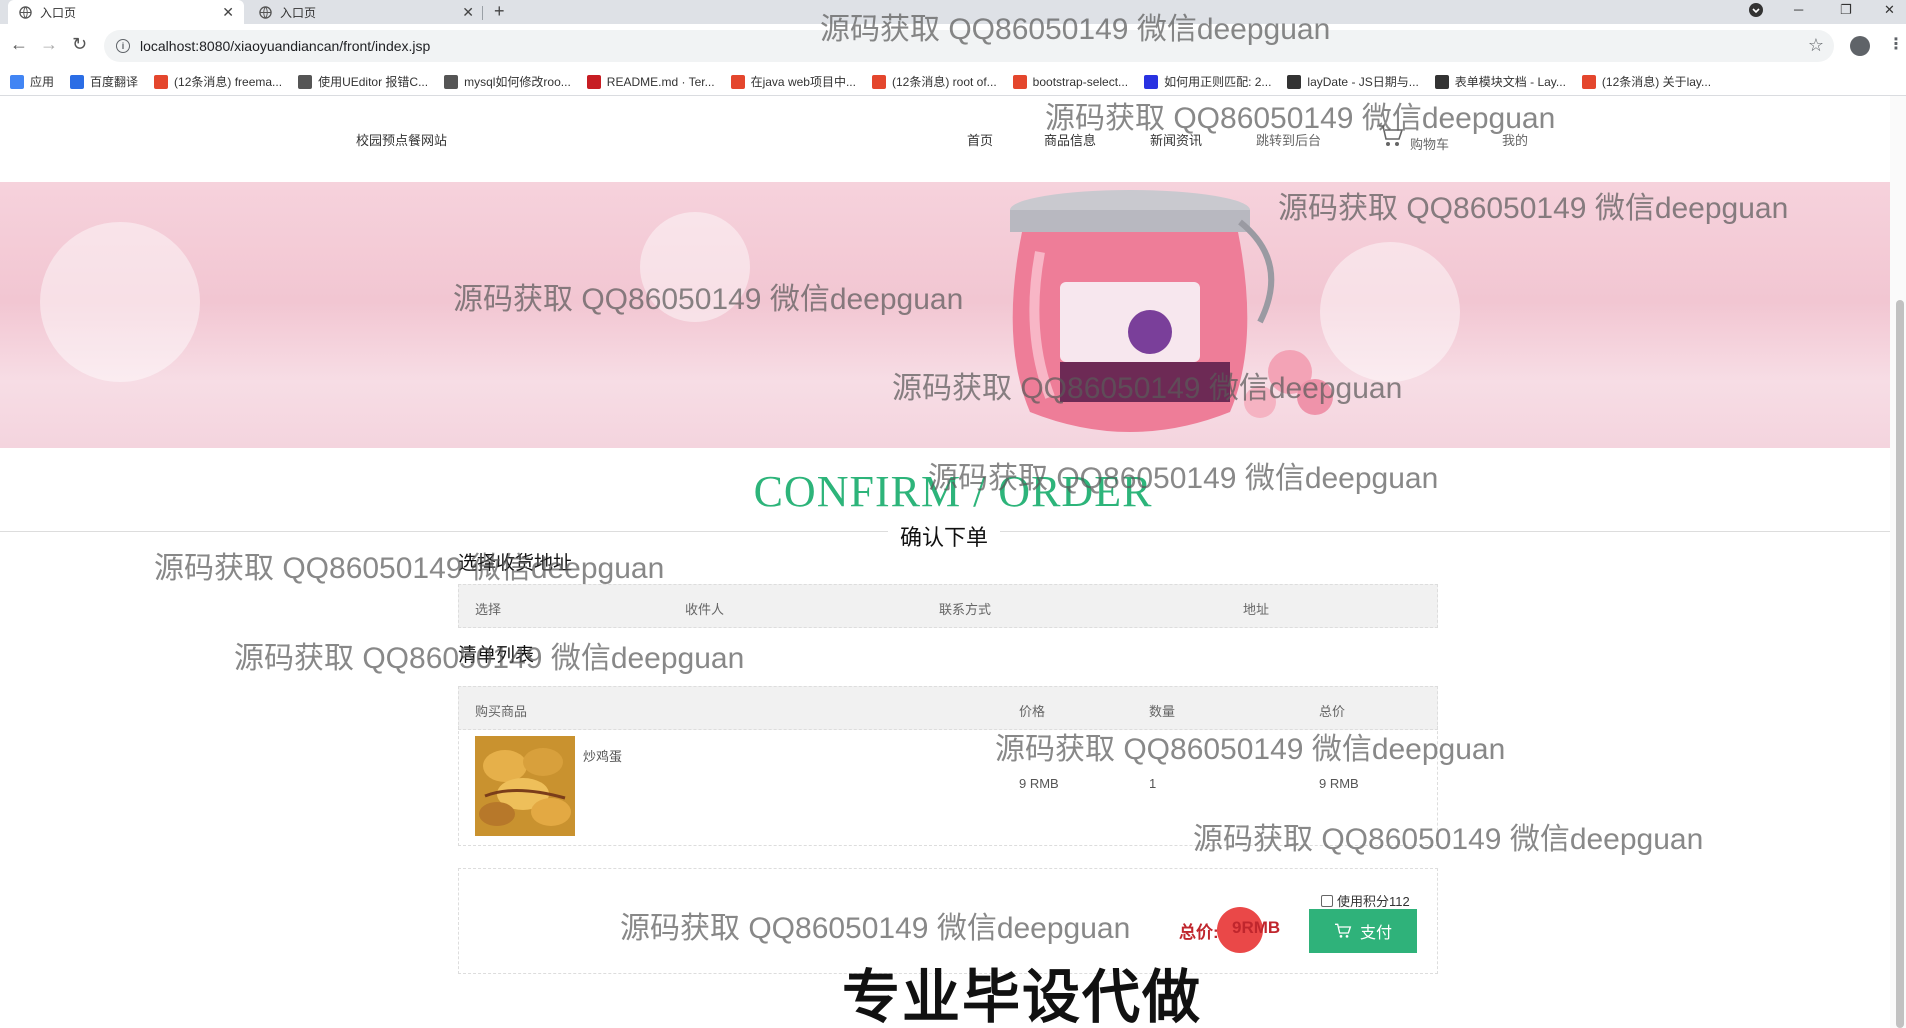 This screenshot has height=1028, width=1906. What do you see at coordinates (1756, 11) in the screenshot?
I see `profile-dropdown-icon` at bounding box center [1756, 11].